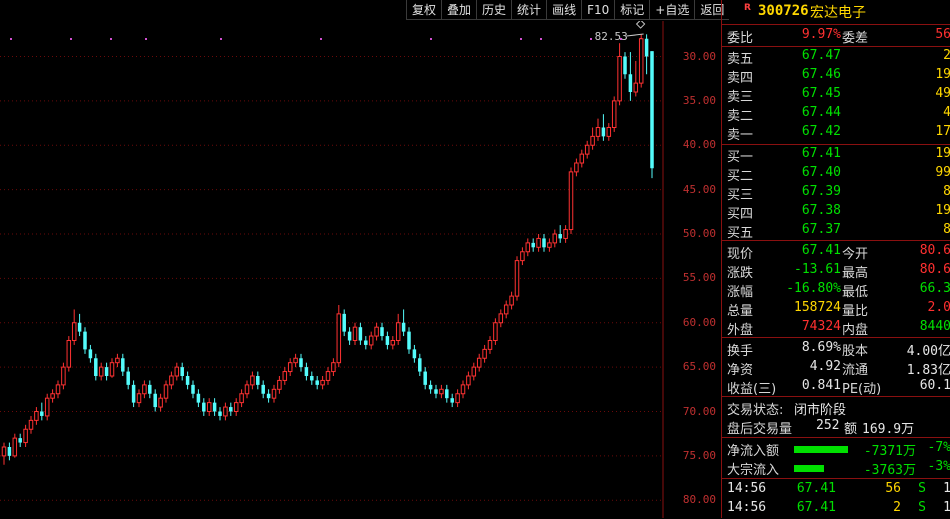 This screenshot has width=950, height=519. Describe the element at coordinates (836, 155) in the screenshot. I see `buy-row: 买一 67.41 19` at that location.